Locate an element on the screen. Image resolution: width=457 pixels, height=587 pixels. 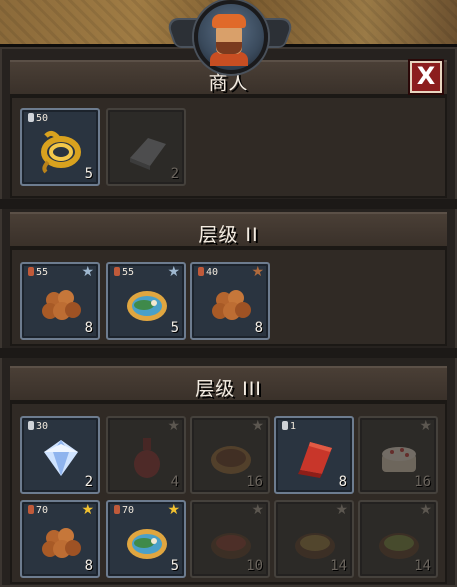
item-slot-nuts: 40 ★ 8 is located at coordinates (230, 301).